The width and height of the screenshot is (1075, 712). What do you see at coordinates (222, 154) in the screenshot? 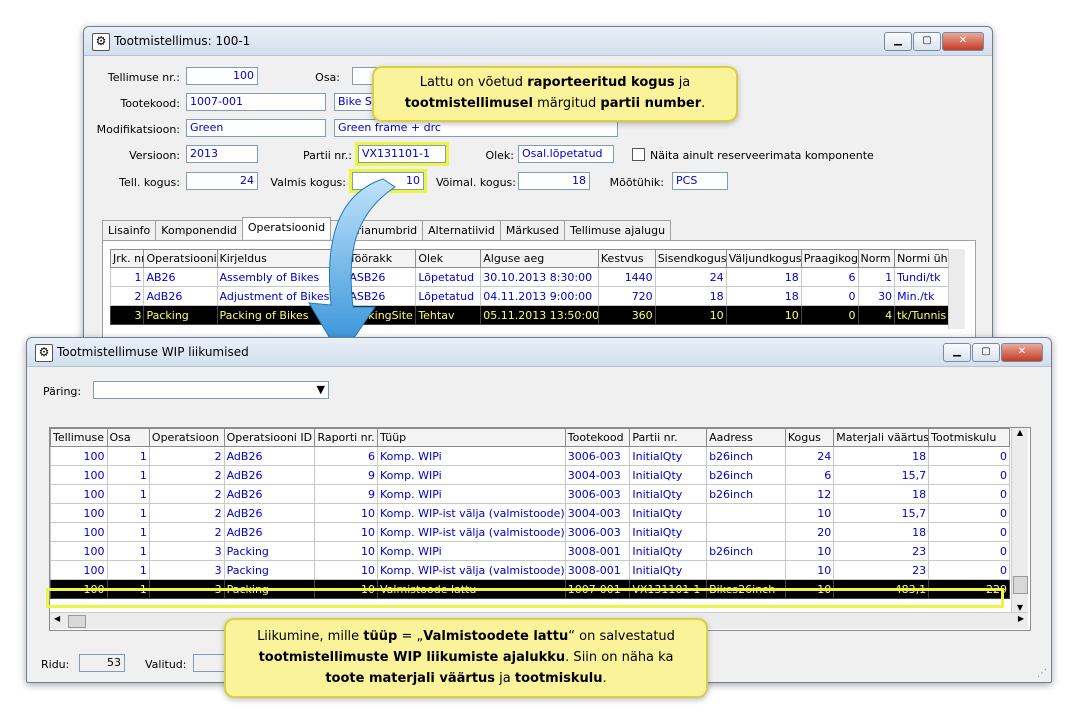
I see `version-field: 2013` at bounding box center [222, 154].